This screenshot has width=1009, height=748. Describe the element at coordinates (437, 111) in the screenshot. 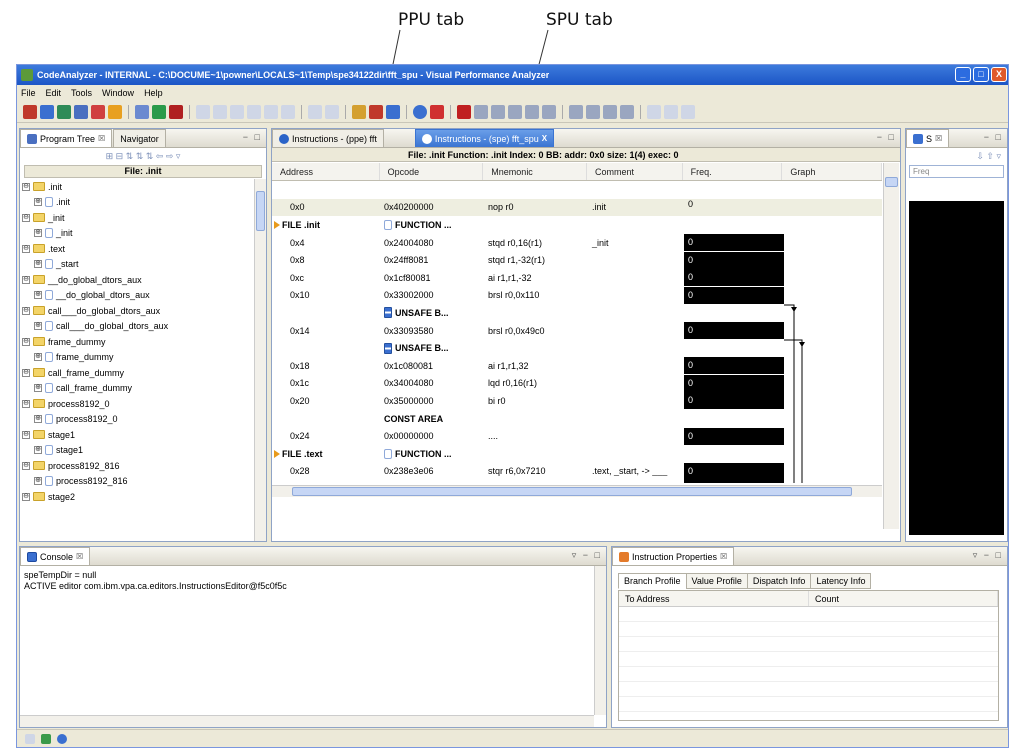

I see `warning-icon` at that location.